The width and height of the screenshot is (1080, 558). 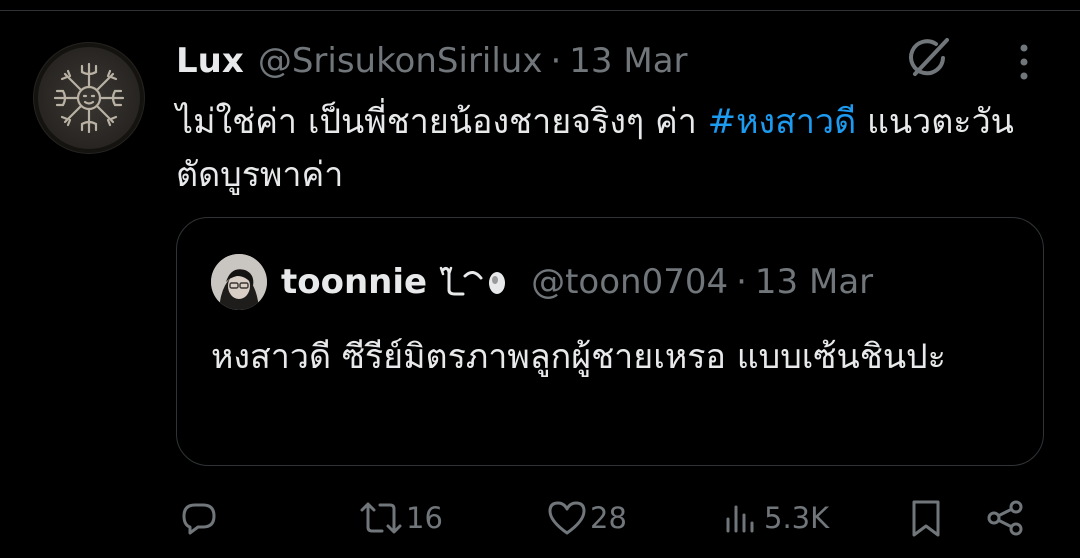 I want to click on repost-button: 16, so click(x=400, y=518).